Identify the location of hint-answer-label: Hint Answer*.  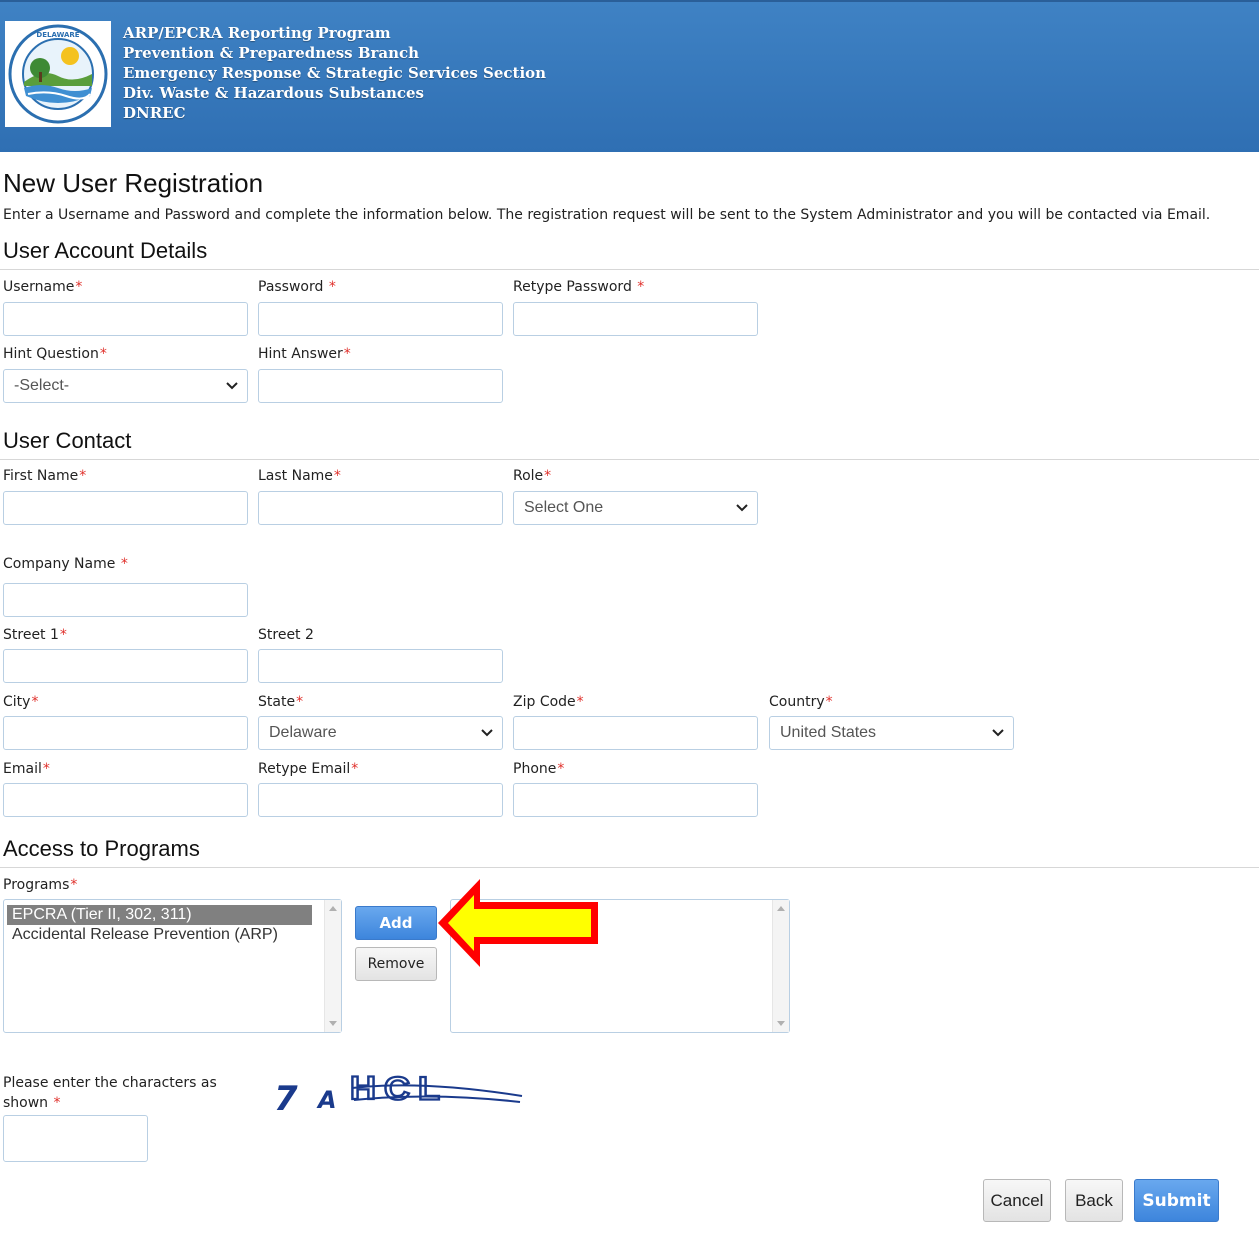
(304, 354).